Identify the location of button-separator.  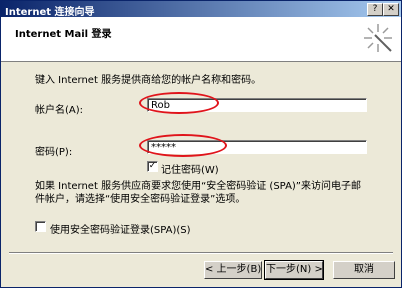
(201, 253).